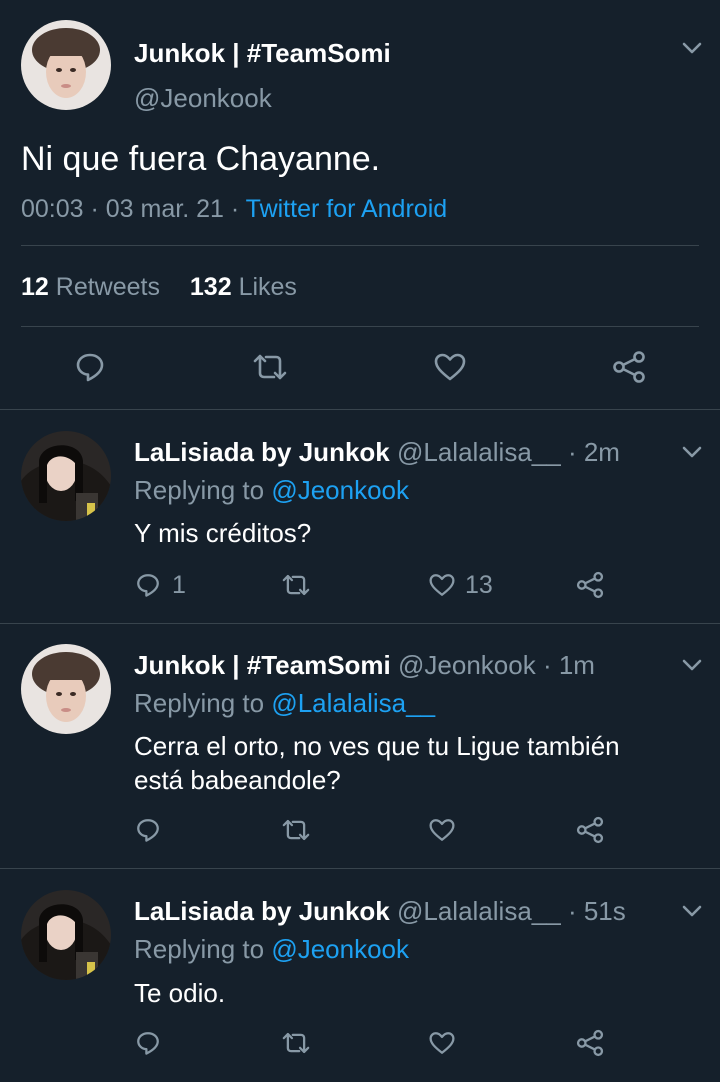 This screenshot has width=720, height=1082. Describe the element at coordinates (479, 585) in the screenshot. I see `like-count: 13` at that location.